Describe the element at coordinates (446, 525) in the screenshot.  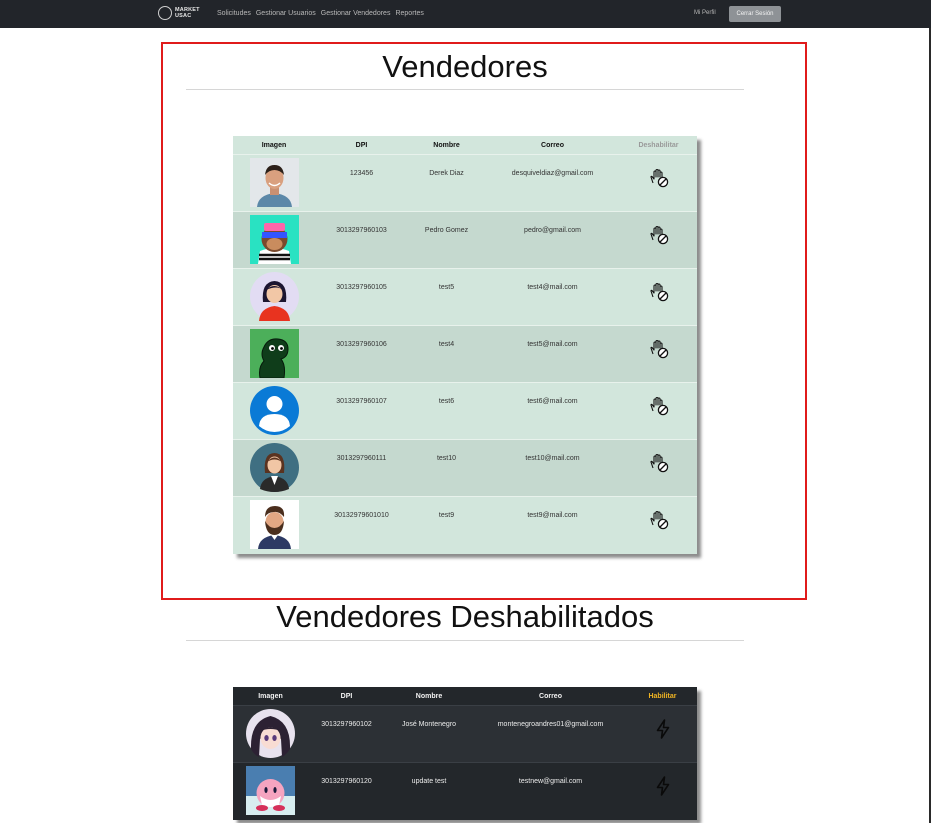
I see `name-cell: test9` at that location.